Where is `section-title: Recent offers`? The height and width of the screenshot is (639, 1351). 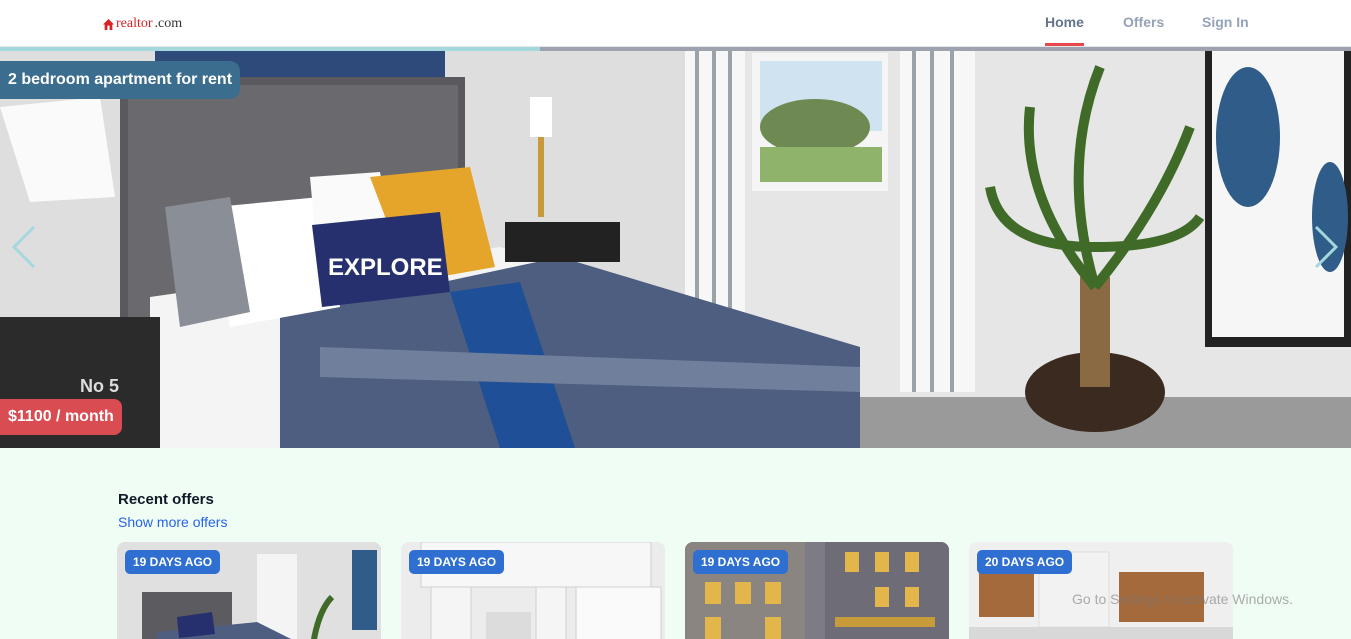 section-title: Recent offers is located at coordinates (166, 499).